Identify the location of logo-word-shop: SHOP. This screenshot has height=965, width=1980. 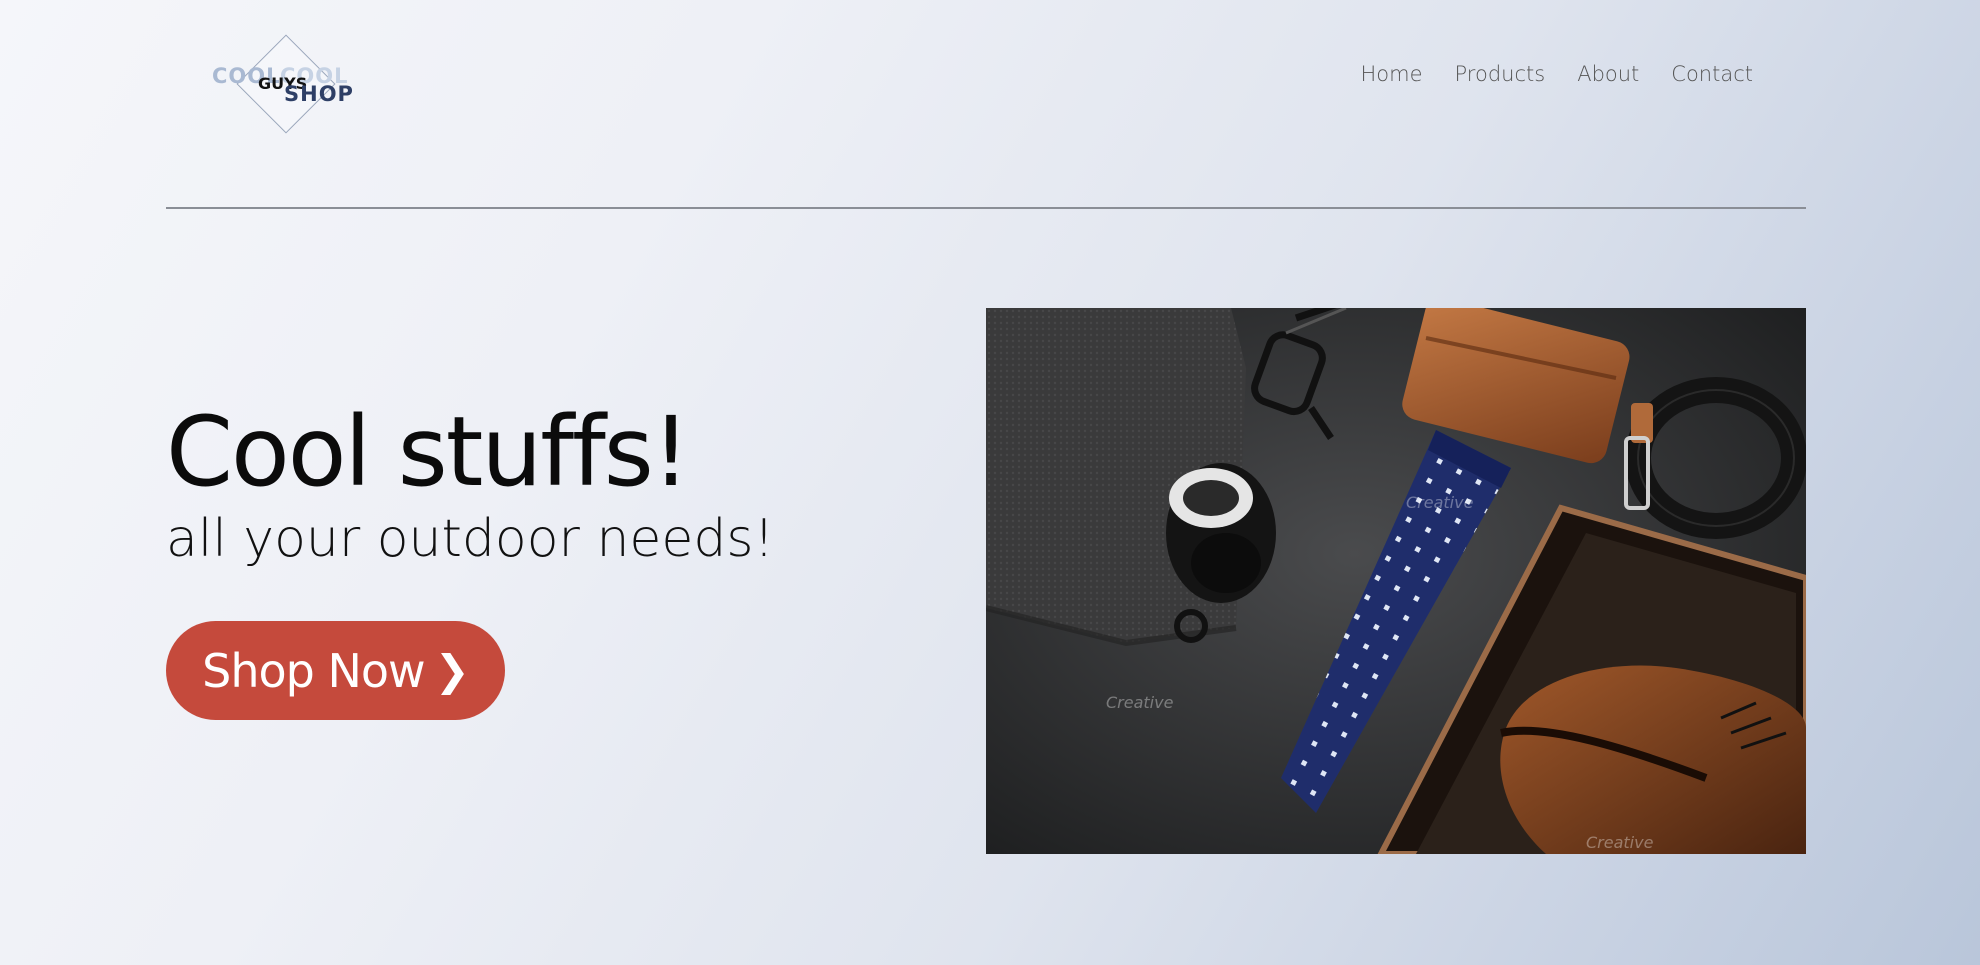
(319, 94).